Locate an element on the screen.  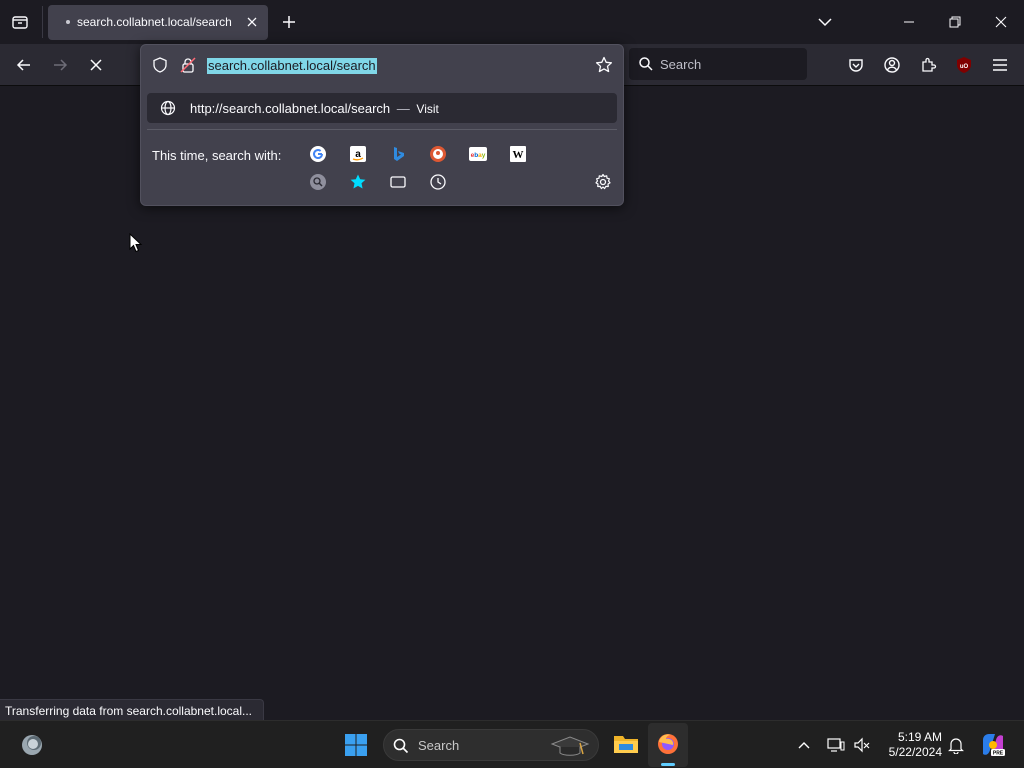
url-bar: search.collabnet.local/search is located at coordinates (382, 65).